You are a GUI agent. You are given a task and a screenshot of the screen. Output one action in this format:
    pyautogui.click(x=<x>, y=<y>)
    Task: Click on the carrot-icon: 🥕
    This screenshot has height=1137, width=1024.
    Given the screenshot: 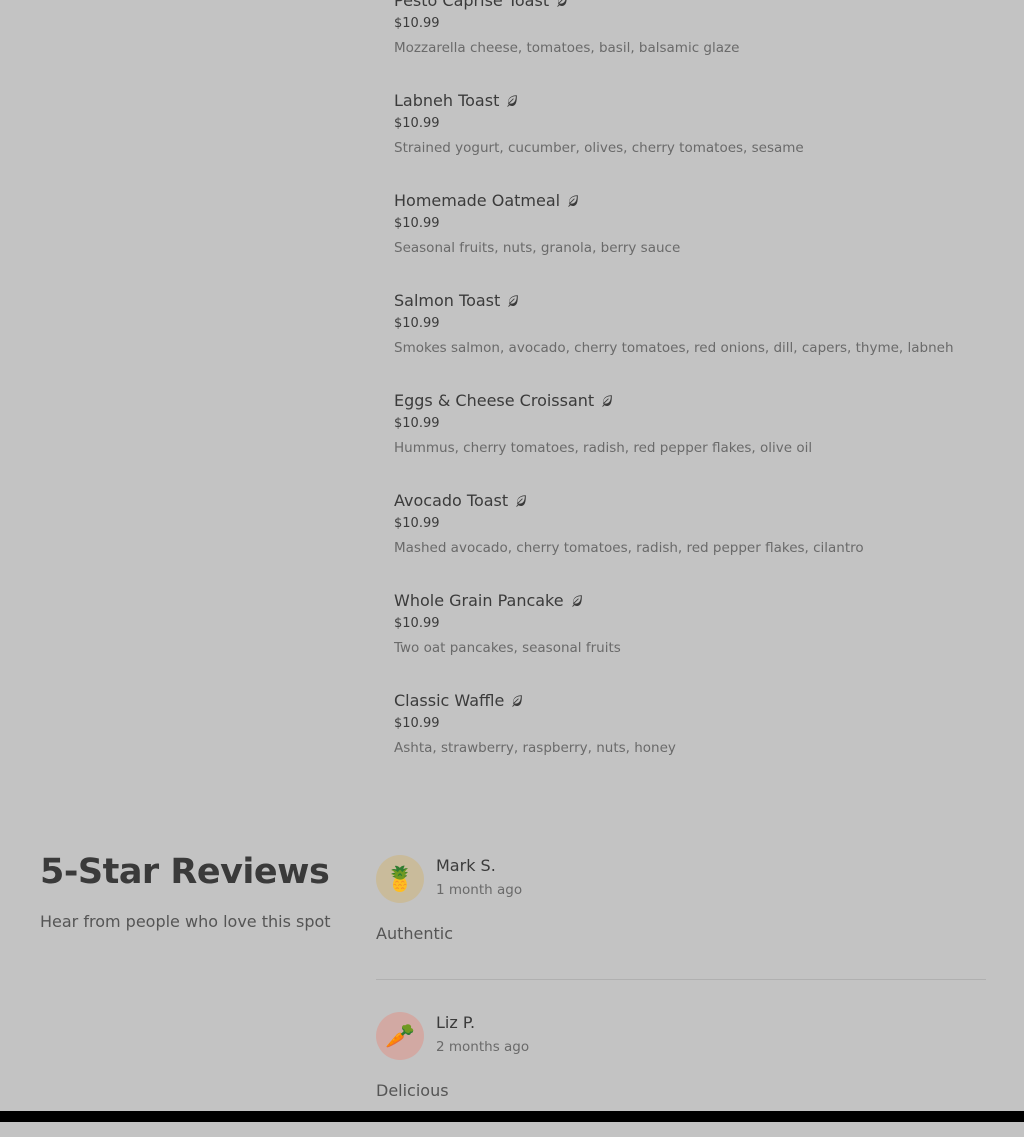 What is the action you would take?
    pyautogui.click(x=400, y=1036)
    